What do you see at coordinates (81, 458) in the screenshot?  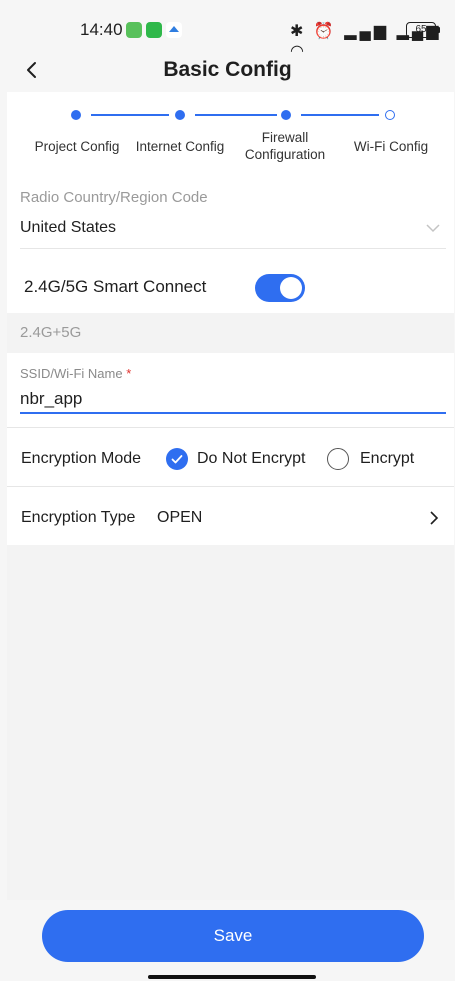 I see `encryption-mode-label: Encryption Mode` at bounding box center [81, 458].